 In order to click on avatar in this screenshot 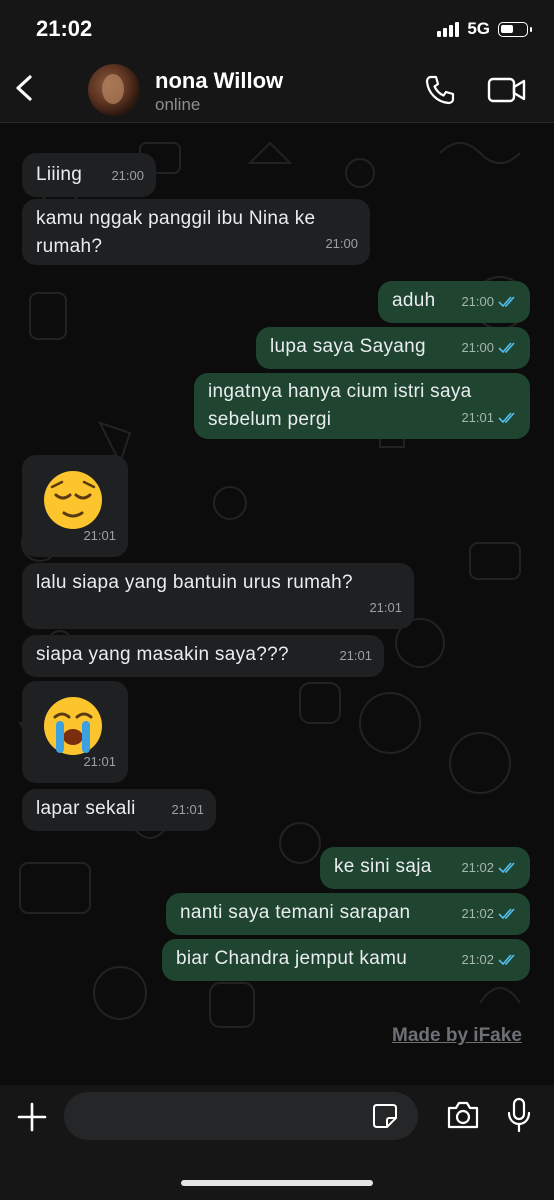, I will do `click(114, 90)`.